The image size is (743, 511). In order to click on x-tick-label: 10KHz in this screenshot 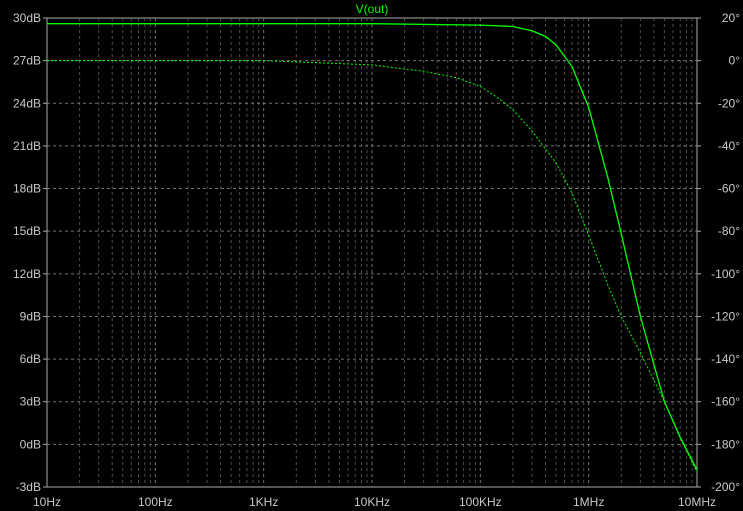, I will do `click(372, 502)`.